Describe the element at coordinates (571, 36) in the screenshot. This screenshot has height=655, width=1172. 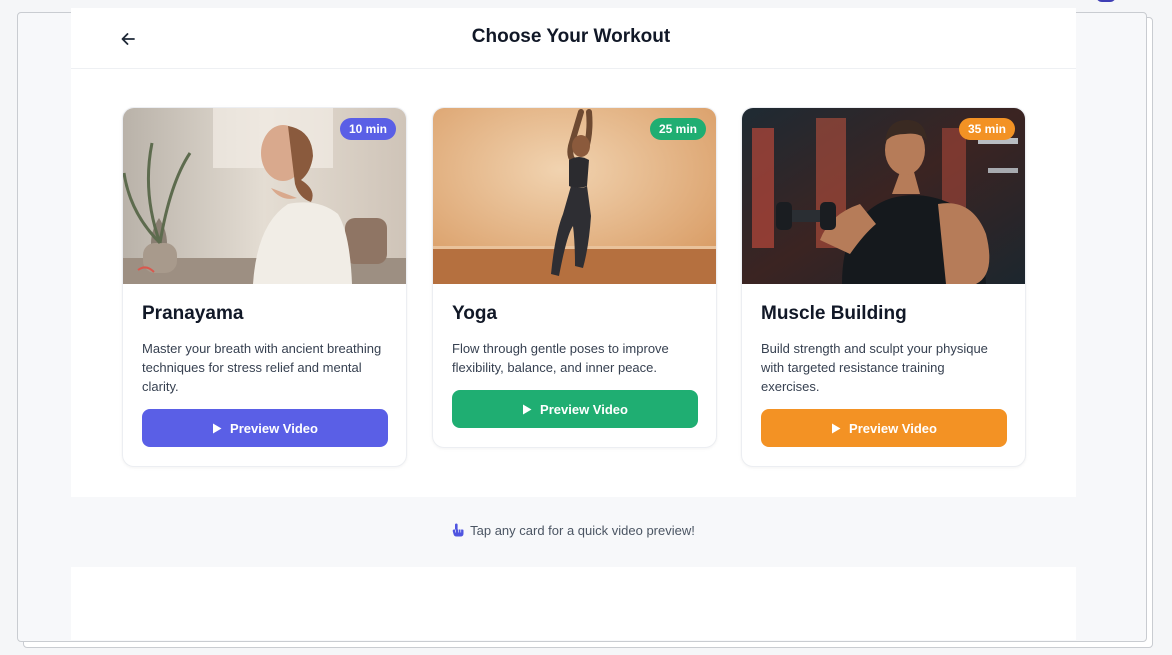
I see `page-title: Choose Your Workout` at that location.